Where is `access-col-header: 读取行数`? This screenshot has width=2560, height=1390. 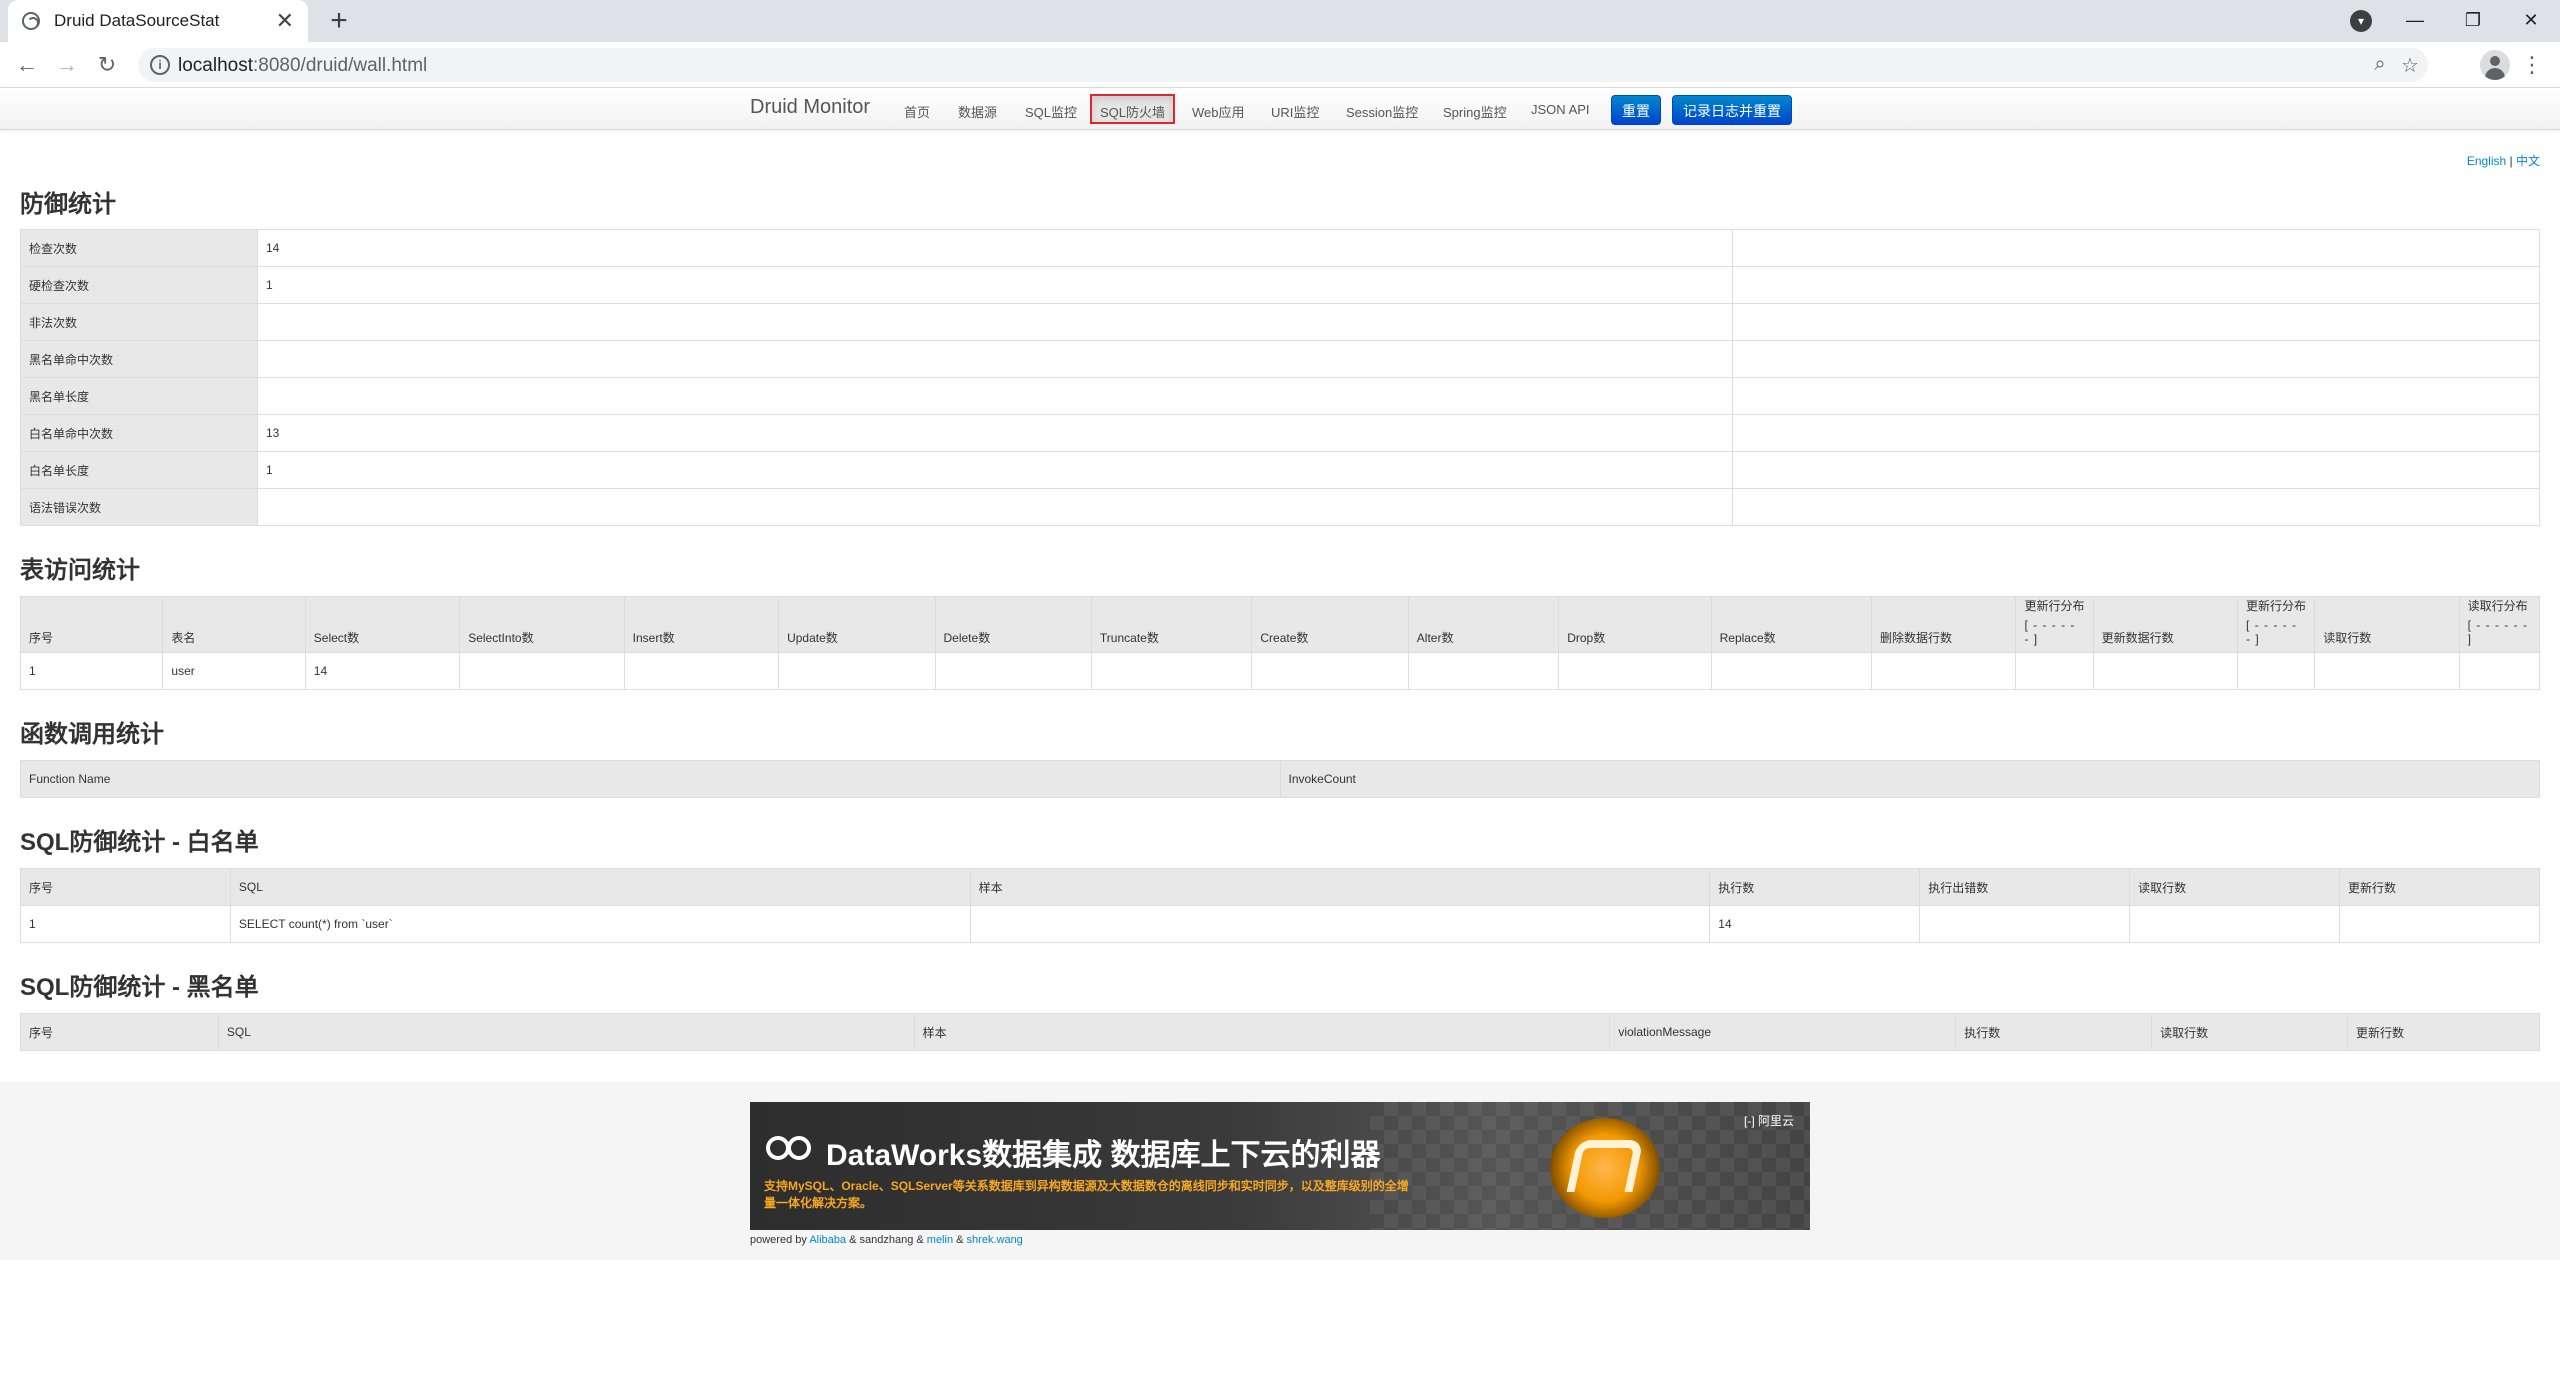
access-col-header: 读取行数 is located at coordinates (2387, 624).